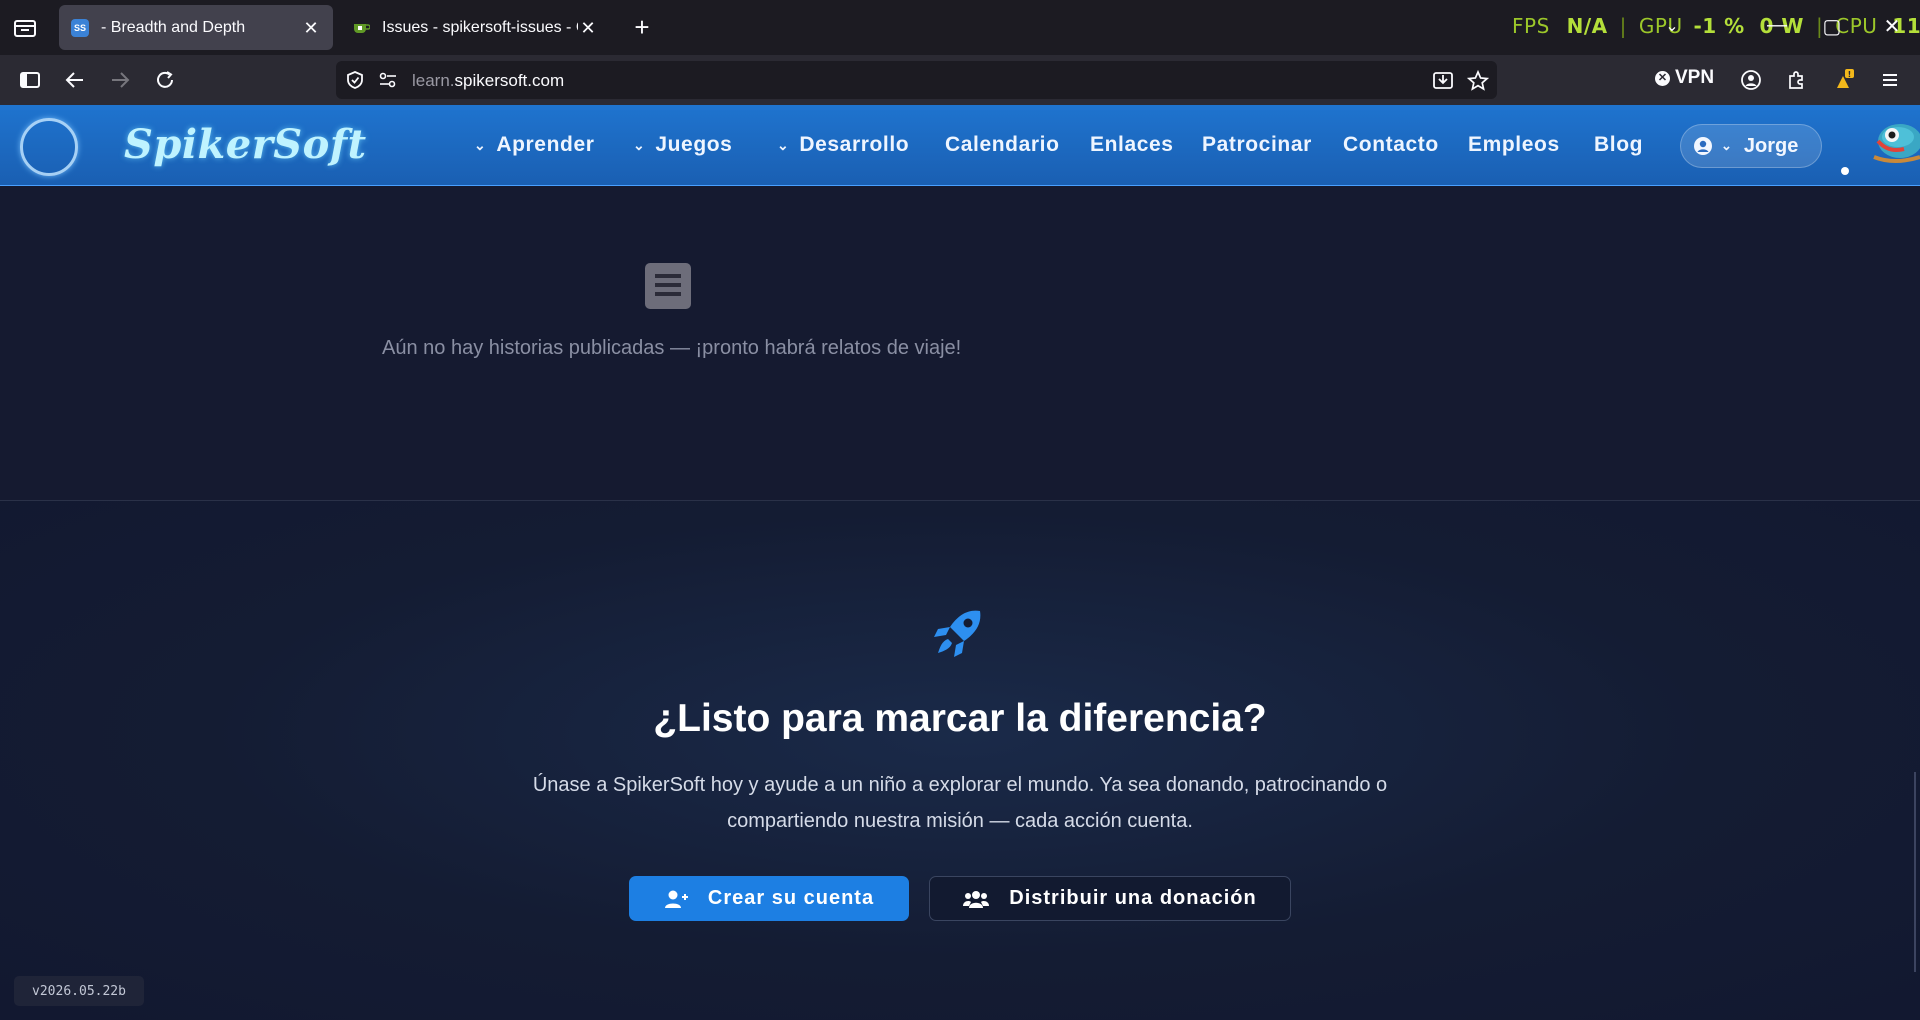 The height and width of the screenshot is (1020, 1920). Describe the element at coordinates (79, 991) in the screenshot. I see `version-badge: v2026.05.22b` at that location.